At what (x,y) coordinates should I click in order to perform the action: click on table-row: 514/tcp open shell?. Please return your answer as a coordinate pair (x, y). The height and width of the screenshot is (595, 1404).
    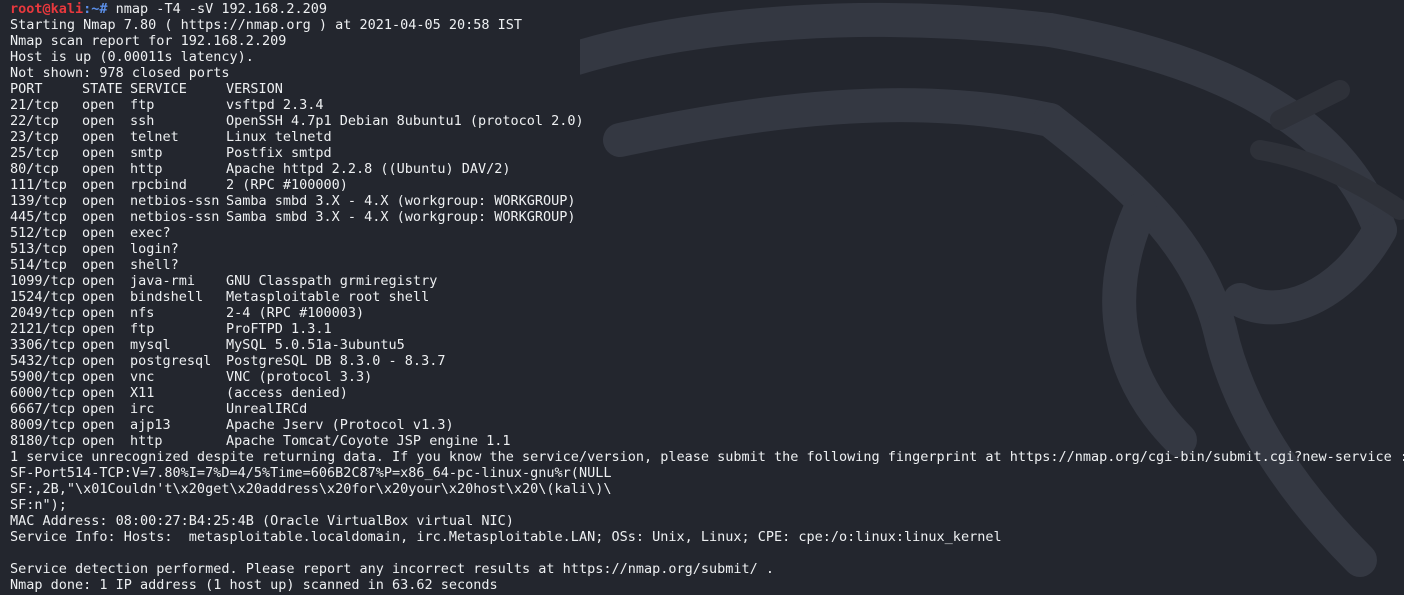
    Looking at the image, I should click on (297, 265).